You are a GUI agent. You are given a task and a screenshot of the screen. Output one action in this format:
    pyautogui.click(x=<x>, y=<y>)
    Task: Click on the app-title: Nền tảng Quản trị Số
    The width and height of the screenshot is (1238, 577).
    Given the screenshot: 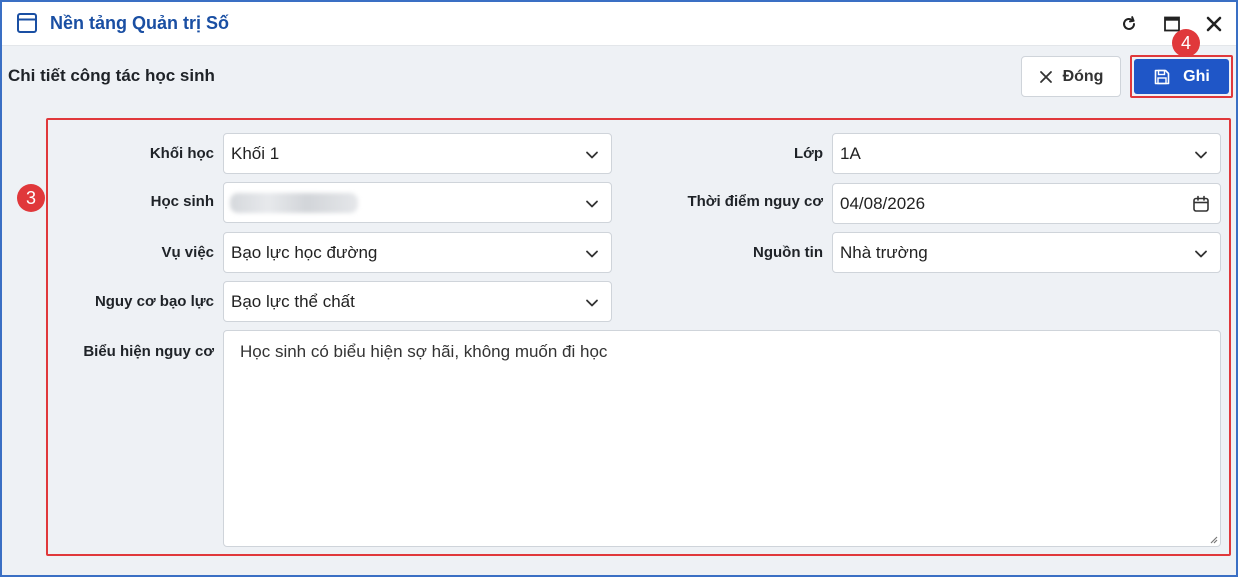 What is the action you would take?
    pyautogui.click(x=140, y=23)
    